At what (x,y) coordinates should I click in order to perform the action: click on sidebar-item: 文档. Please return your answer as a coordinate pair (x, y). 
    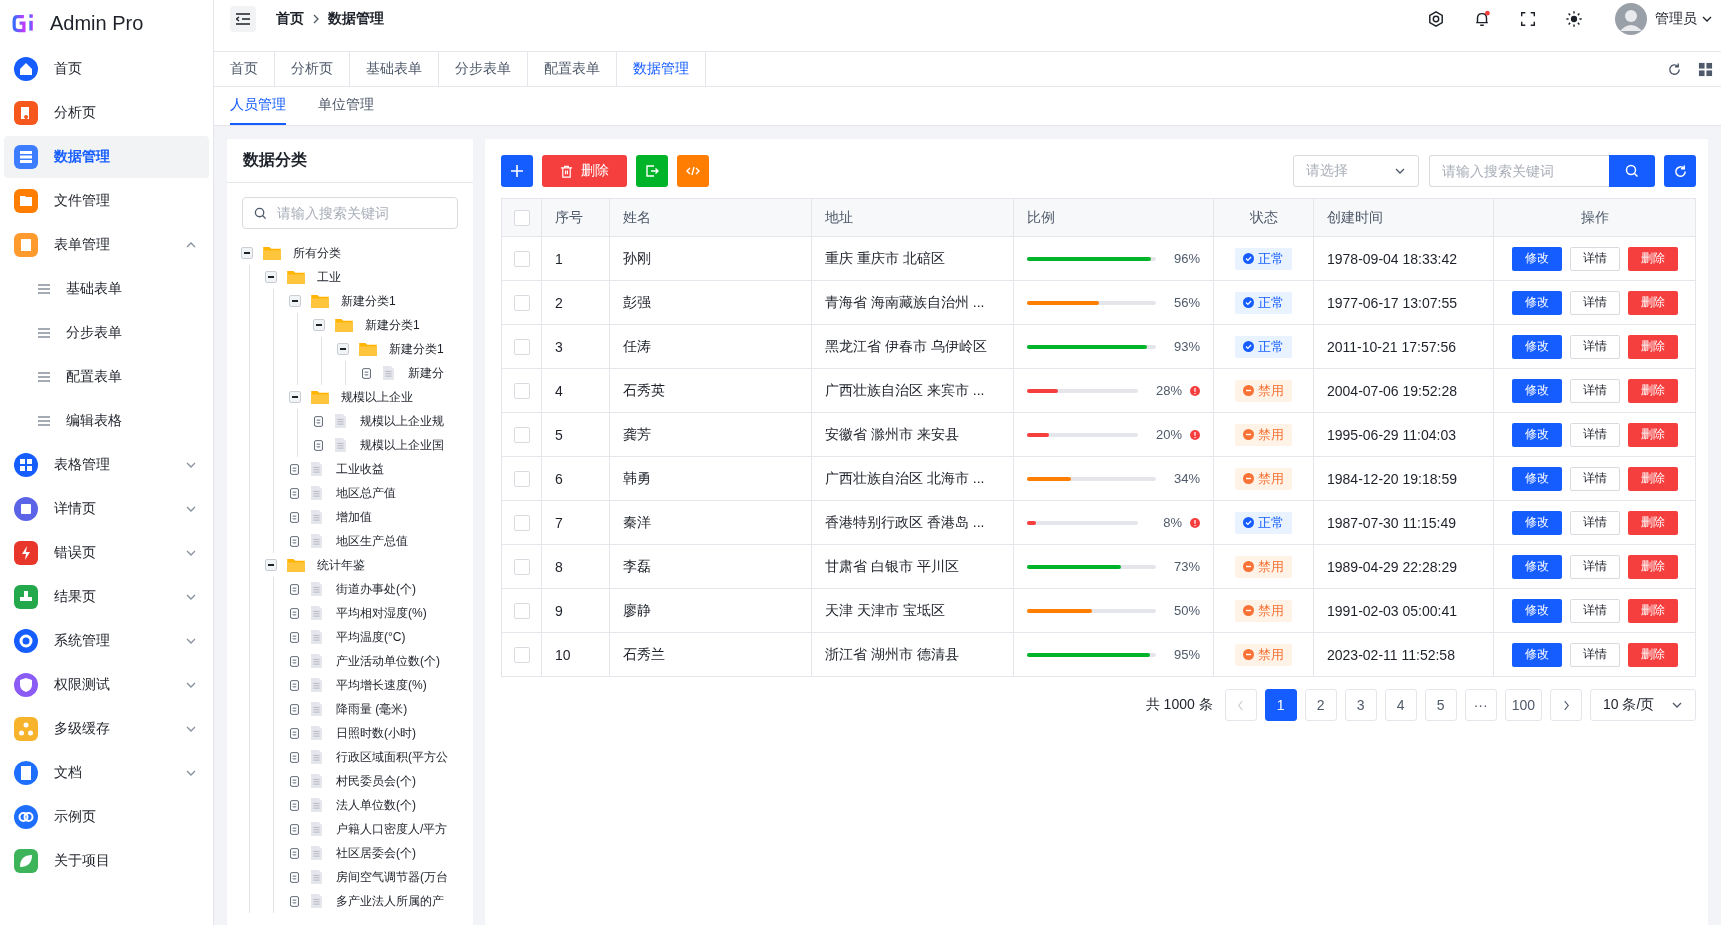
    Looking at the image, I should click on (106, 773).